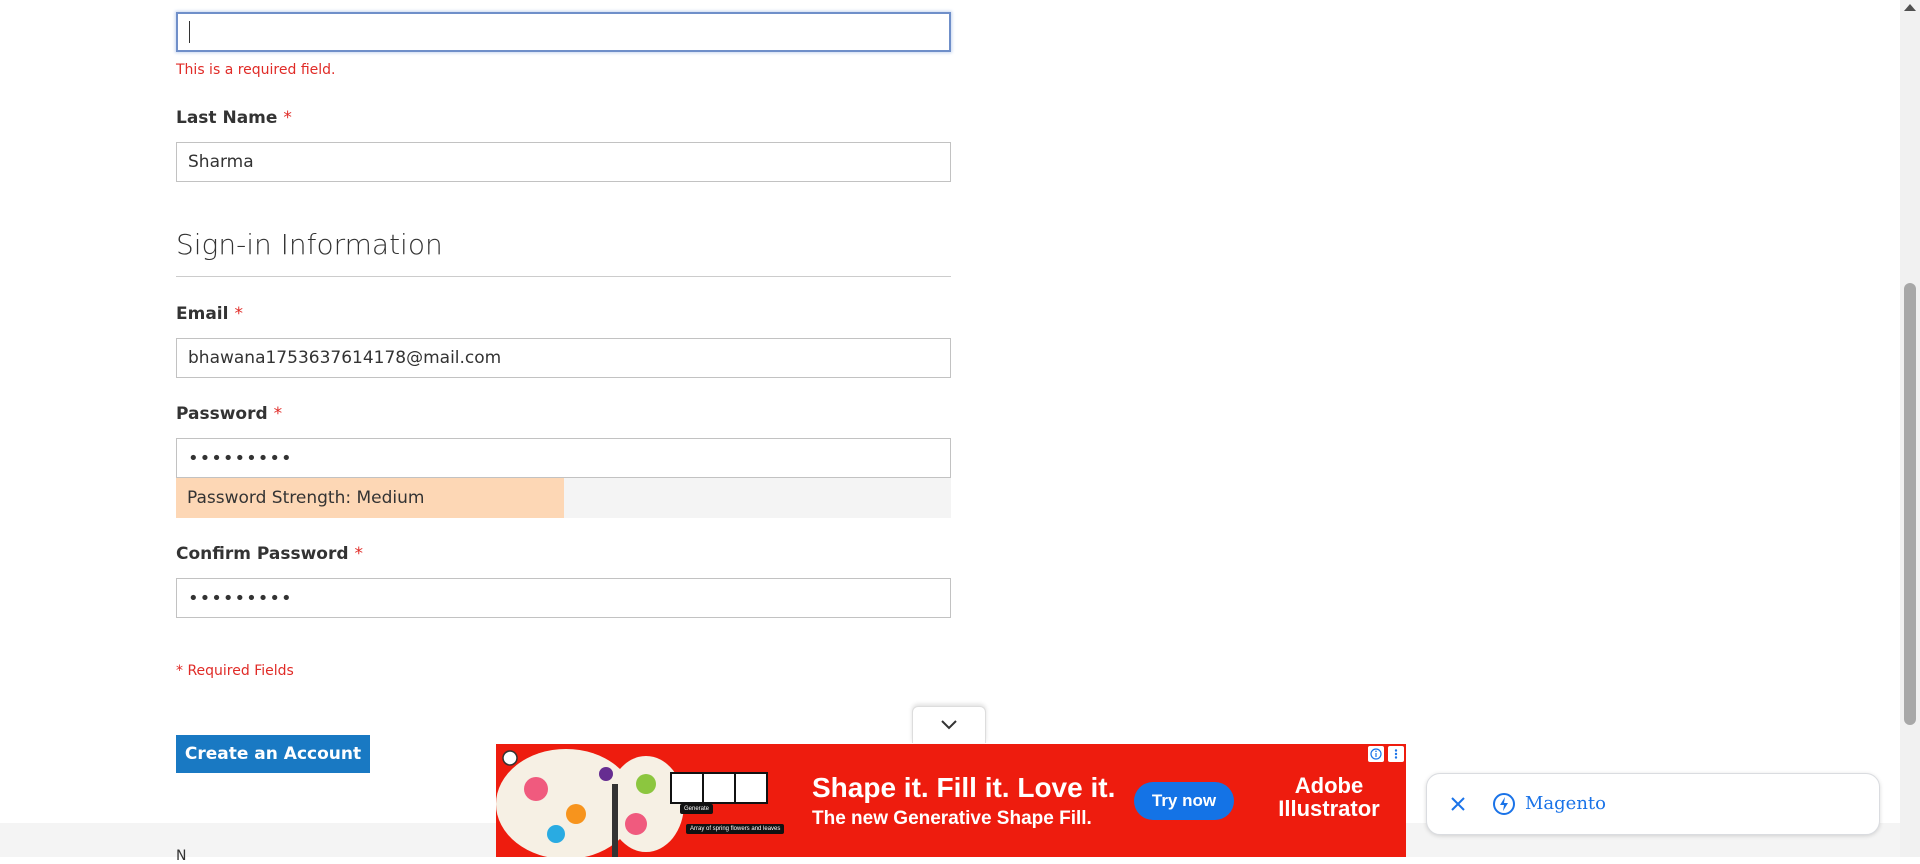 Image resolution: width=1920 pixels, height=864 pixels. What do you see at coordinates (273, 754) in the screenshot?
I see `create-account-button: Create an Account` at bounding box center [273, 754].